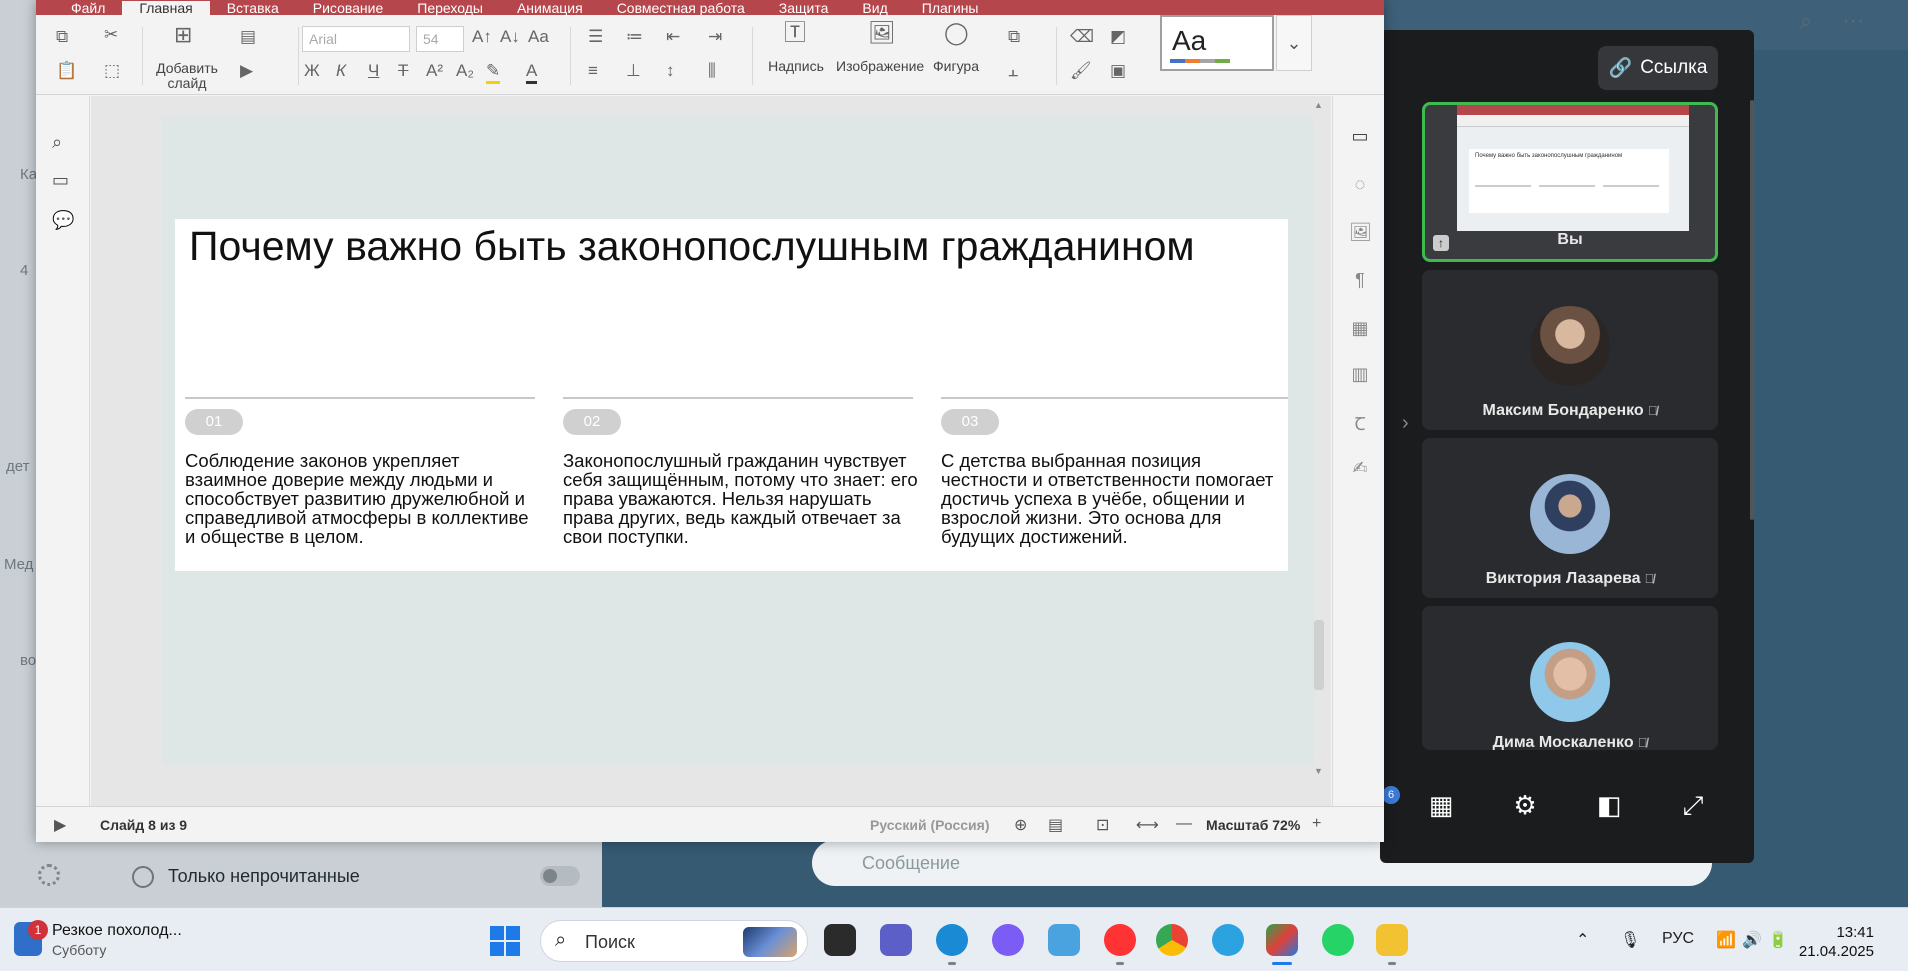 This screenshot has width=1908, height=971. Describe the element at coordinates (1338, 940) in the screenshot. I see `whatsapp-icon` at that location.